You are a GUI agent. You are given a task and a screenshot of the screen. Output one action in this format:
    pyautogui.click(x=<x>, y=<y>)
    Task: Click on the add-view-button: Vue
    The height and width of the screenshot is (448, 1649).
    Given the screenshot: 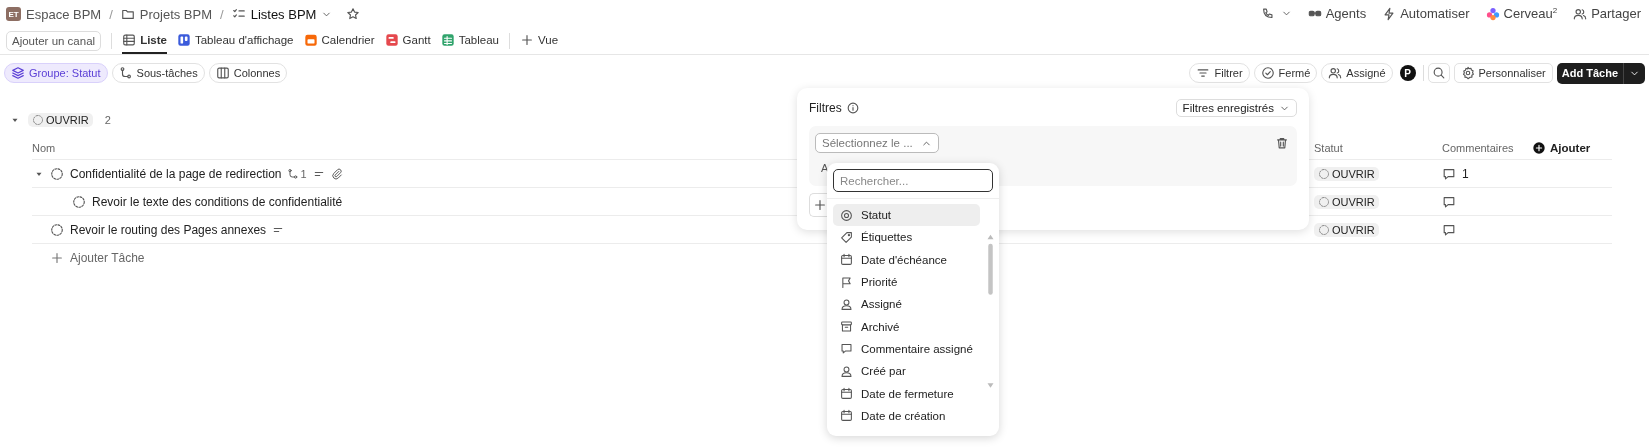 What is the action you would take?
    pyautogui.click(x=539, y=41)
    